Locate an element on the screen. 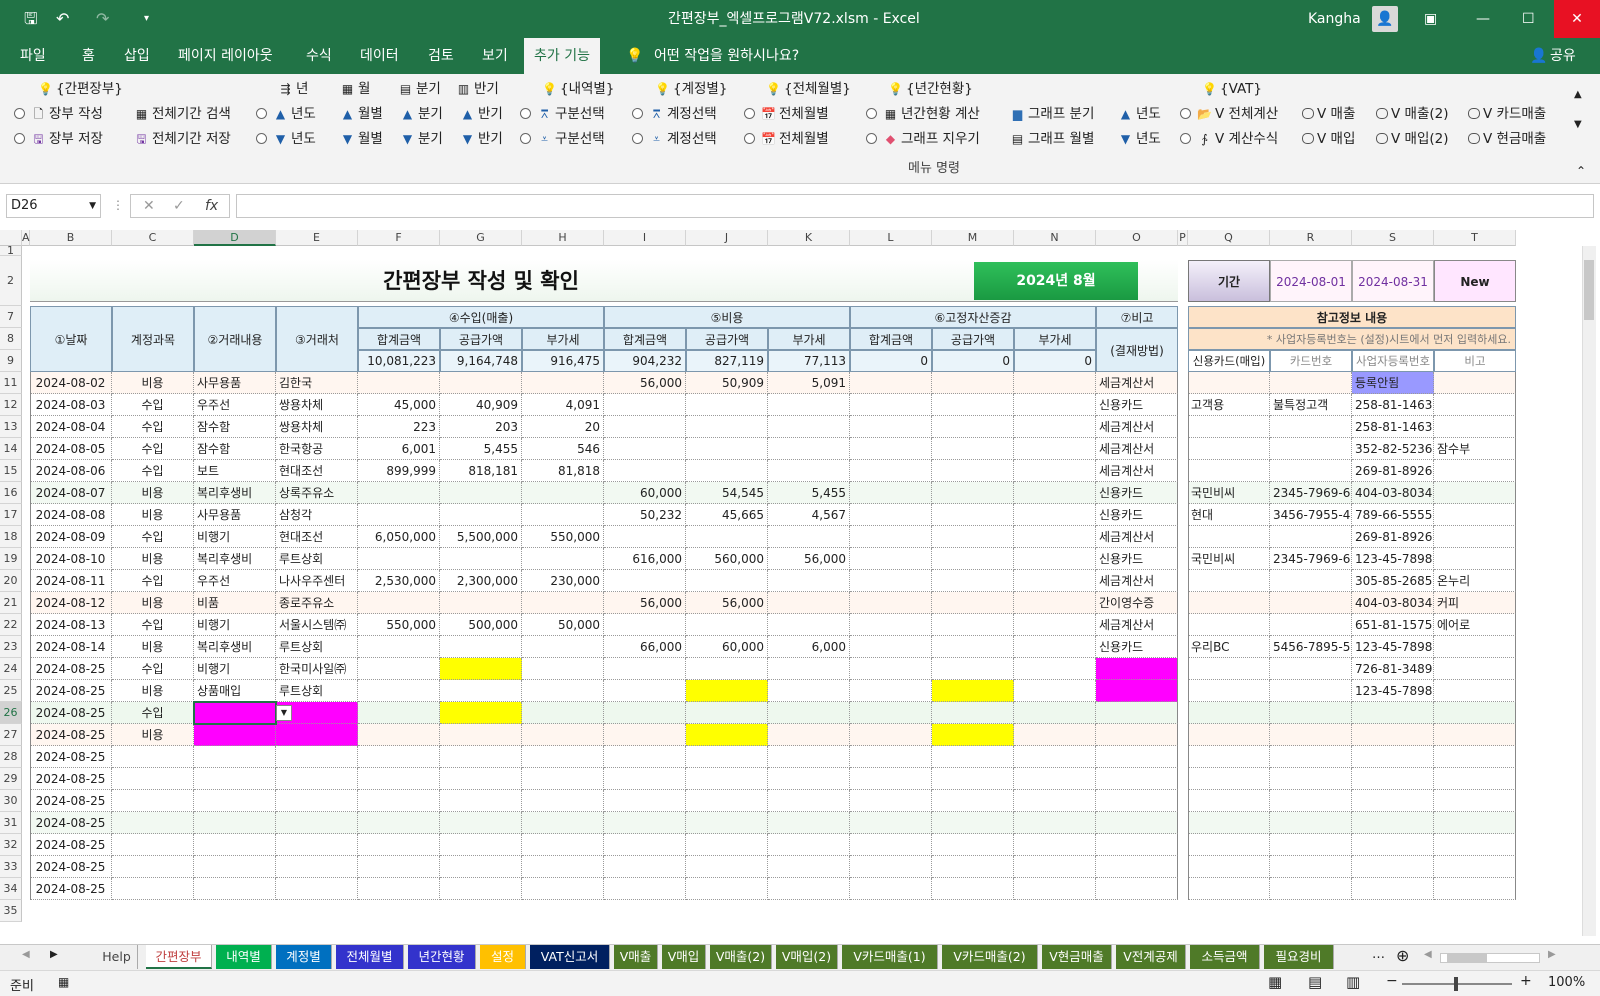 Image resolution: width=1600 pixels, height=996 pixels. sheet-cell: 우주선 is located at coordinates (235, 405).